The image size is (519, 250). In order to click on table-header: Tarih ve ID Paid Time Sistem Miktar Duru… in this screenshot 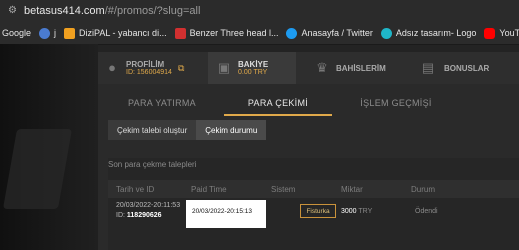, I will do `click(313, 189)`.